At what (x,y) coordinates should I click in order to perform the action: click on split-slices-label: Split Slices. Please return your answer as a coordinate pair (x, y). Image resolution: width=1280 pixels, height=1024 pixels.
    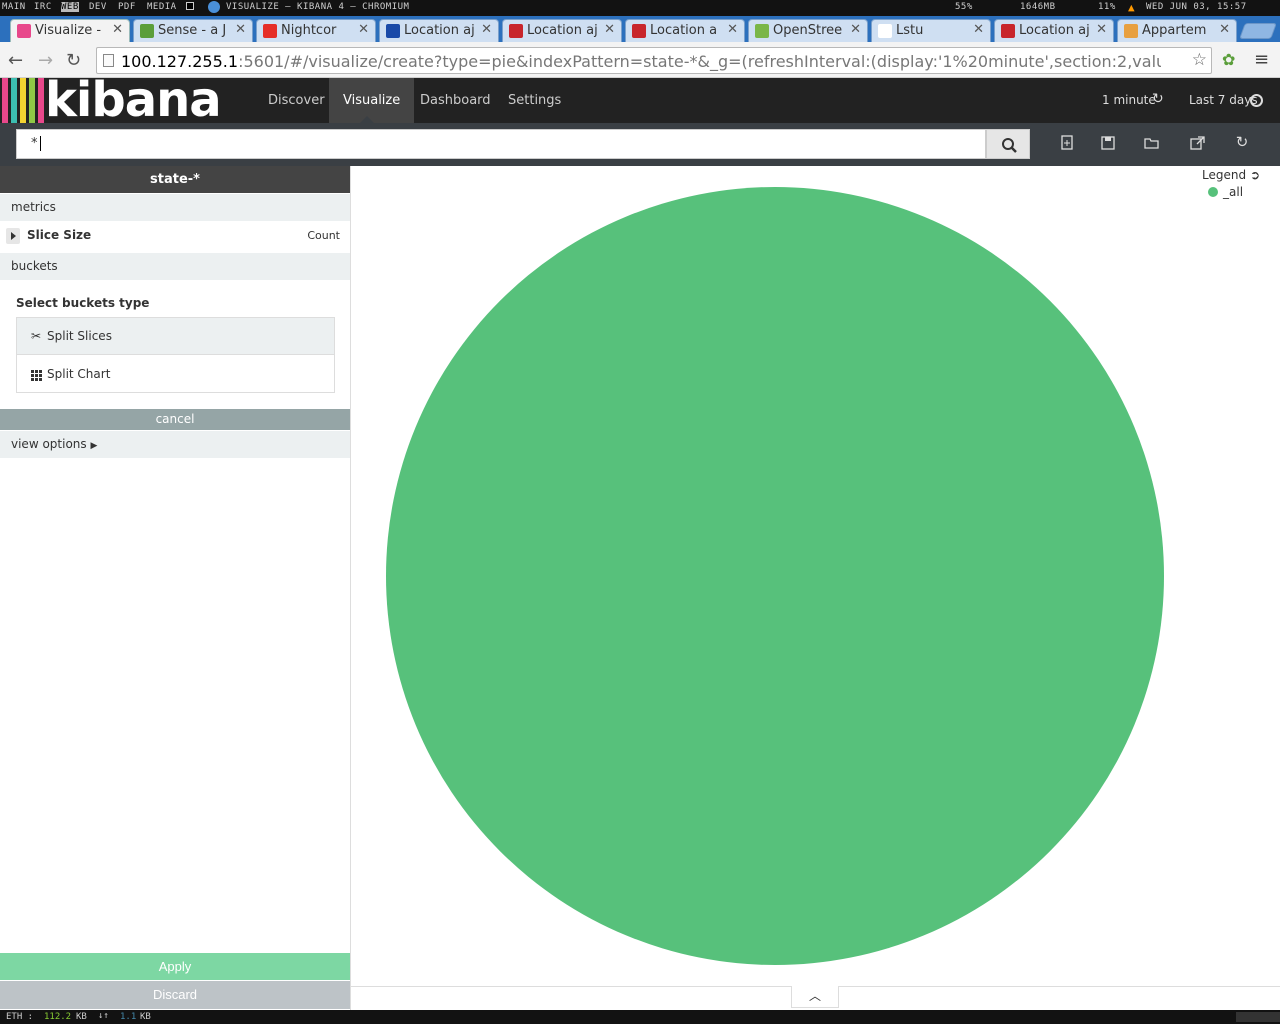
    Looking at the image, I should click on (79, 336).